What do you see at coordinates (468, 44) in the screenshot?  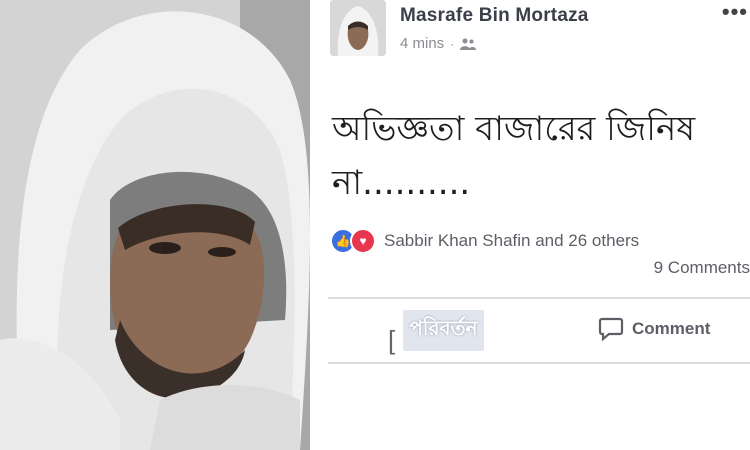 I see `friends-icon` at bounding box center [468, 44].